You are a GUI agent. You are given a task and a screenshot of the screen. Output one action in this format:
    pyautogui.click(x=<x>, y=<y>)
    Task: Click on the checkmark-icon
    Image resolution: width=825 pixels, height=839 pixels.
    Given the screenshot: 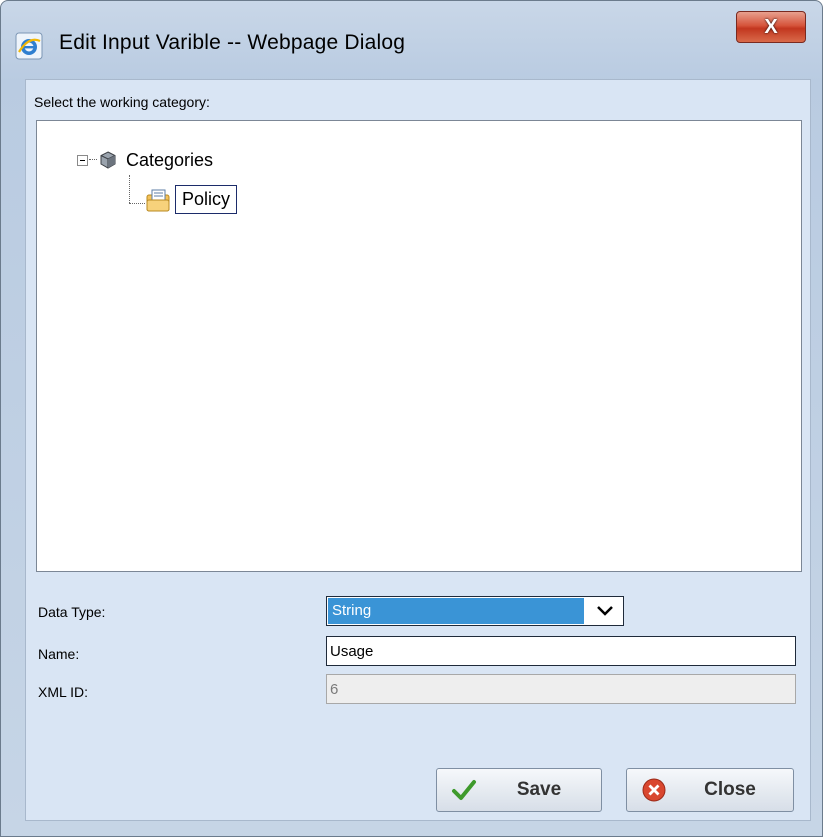 What is the action you would take?
    pyautogui.click(x=464, y=790)
    